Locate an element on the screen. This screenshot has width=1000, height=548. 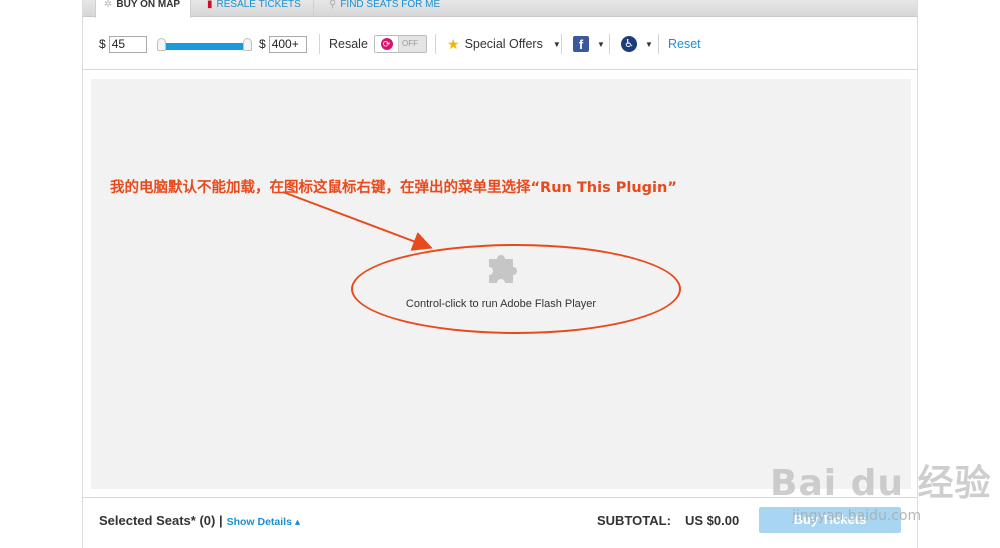
price-max-input is located at coordinates (287, 44).